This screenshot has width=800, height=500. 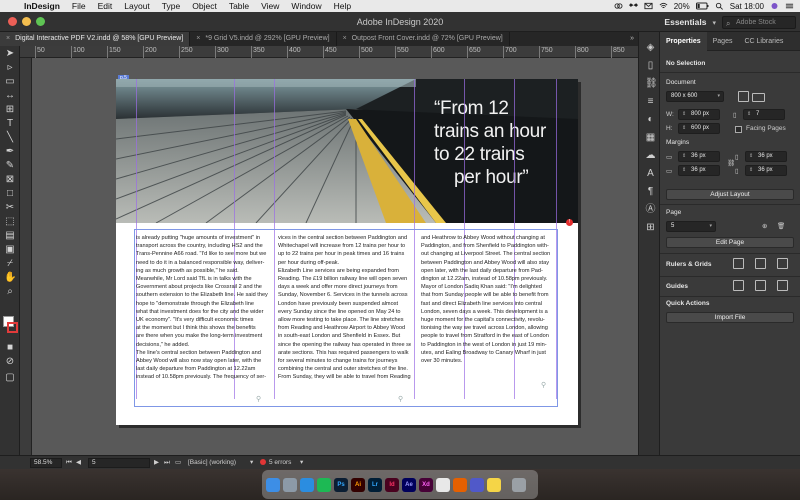 I want to click on portrait-orientation-icon, so click(x=743, y=96).